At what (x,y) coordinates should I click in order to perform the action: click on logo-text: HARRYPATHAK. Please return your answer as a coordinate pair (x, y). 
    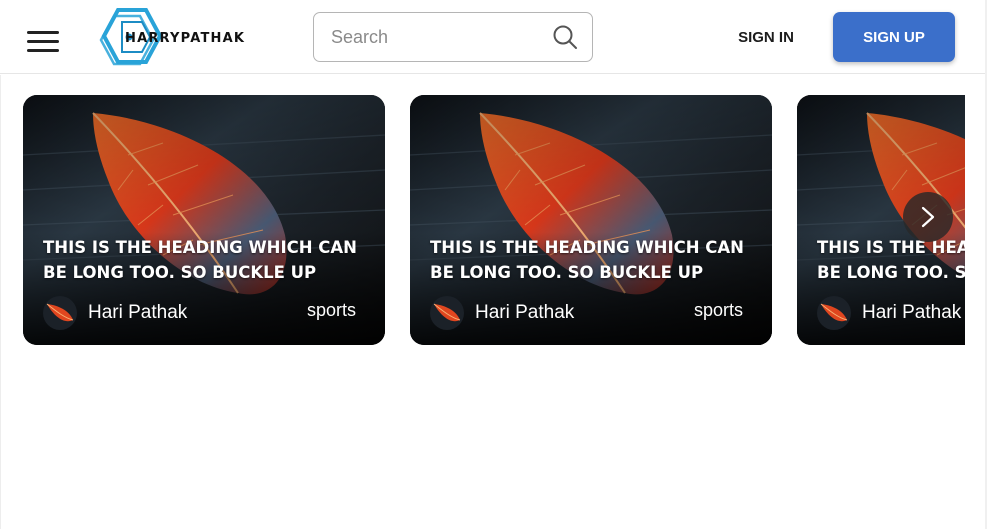
    Looking at the image, I should click on (185, 38).